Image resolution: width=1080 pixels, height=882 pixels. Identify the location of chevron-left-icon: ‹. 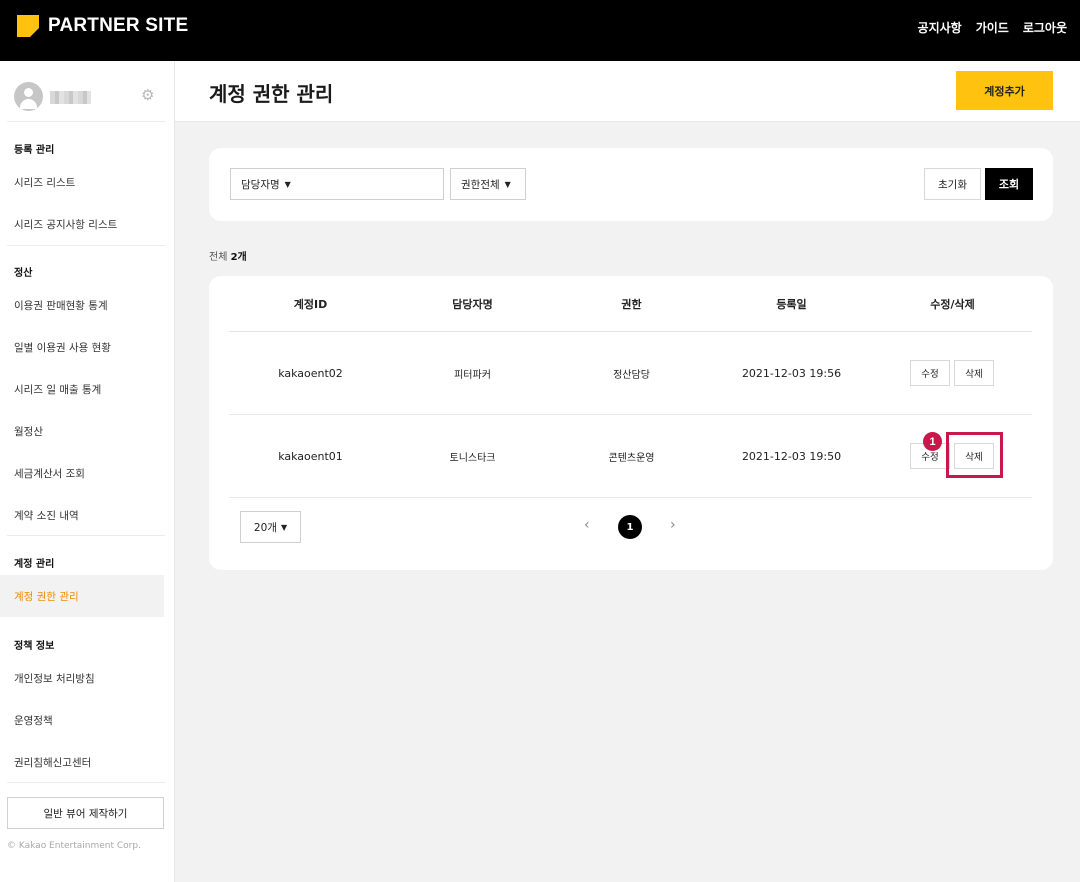
(587, 525).